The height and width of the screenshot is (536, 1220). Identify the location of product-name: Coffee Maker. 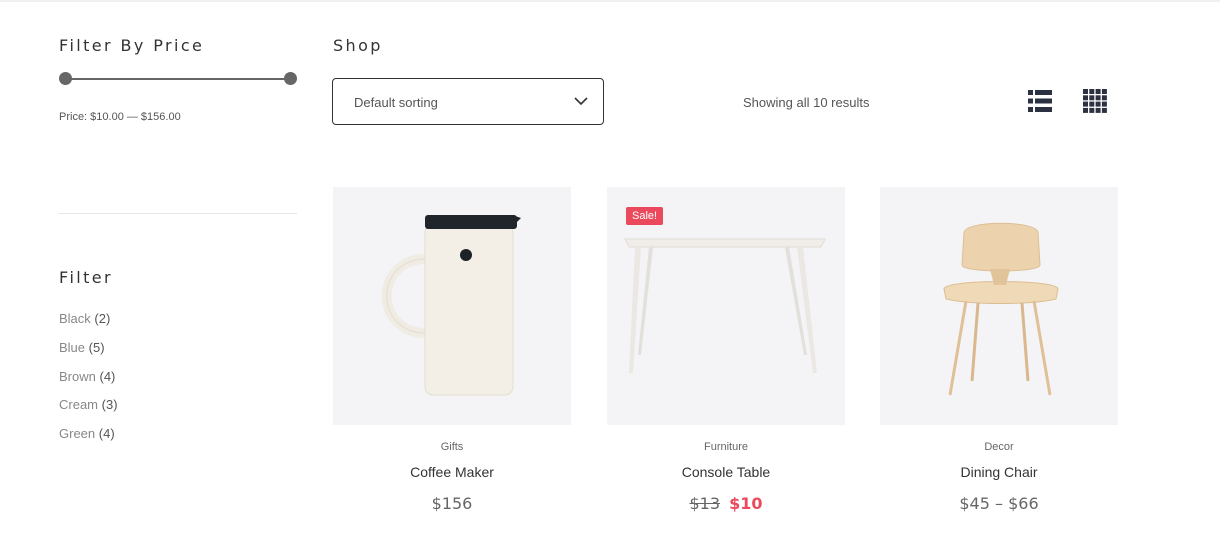
(452, 473).